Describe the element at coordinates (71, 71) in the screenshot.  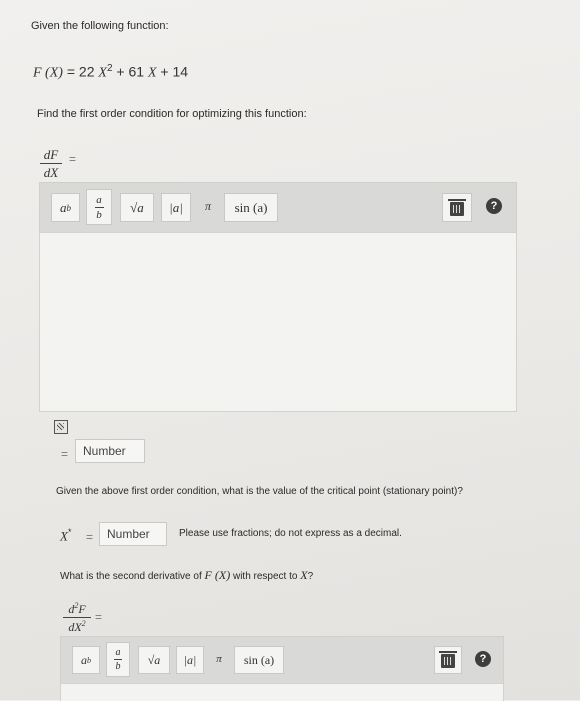
I see `function-equals: =` at that location.